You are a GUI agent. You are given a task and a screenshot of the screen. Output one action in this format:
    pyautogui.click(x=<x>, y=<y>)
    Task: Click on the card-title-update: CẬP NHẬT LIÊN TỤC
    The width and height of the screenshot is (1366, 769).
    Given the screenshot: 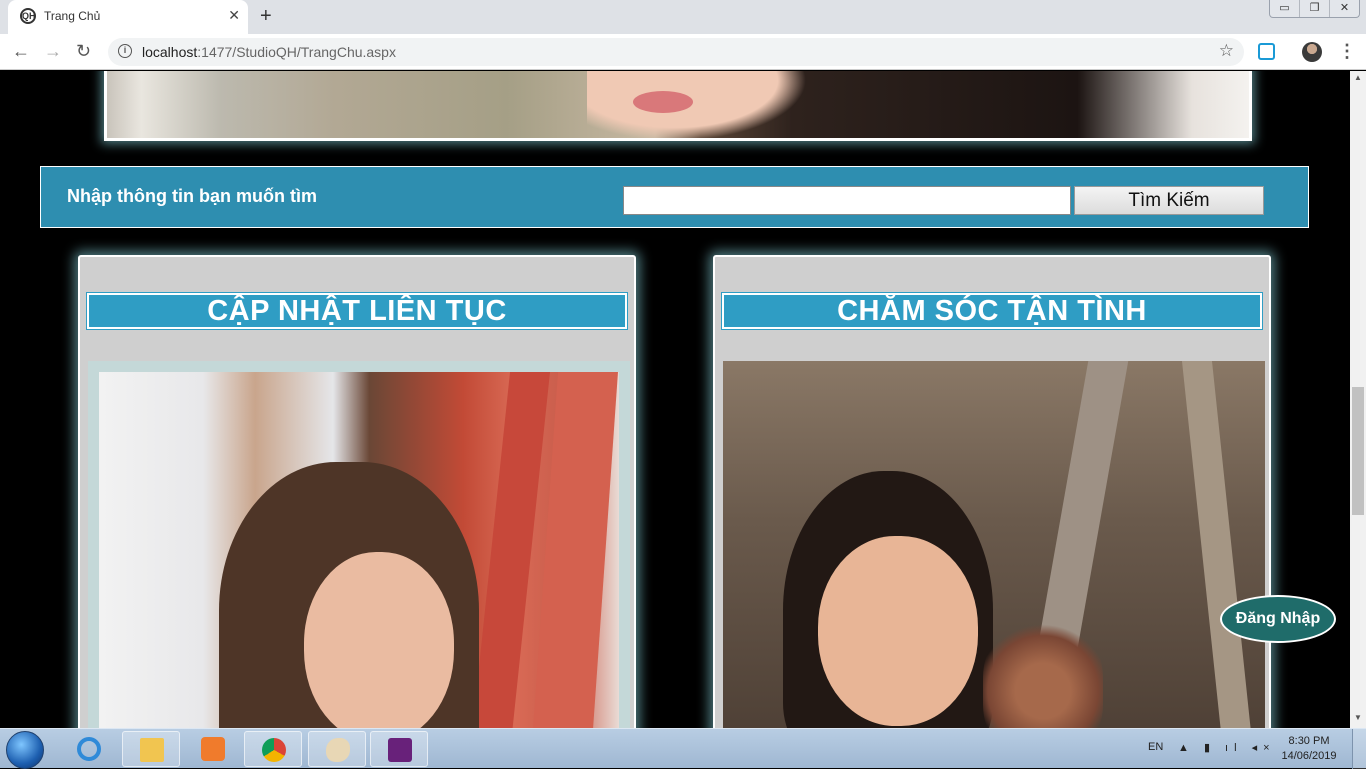 What is the action you would take?
    pyautogui.click(x=357, y=311)
    